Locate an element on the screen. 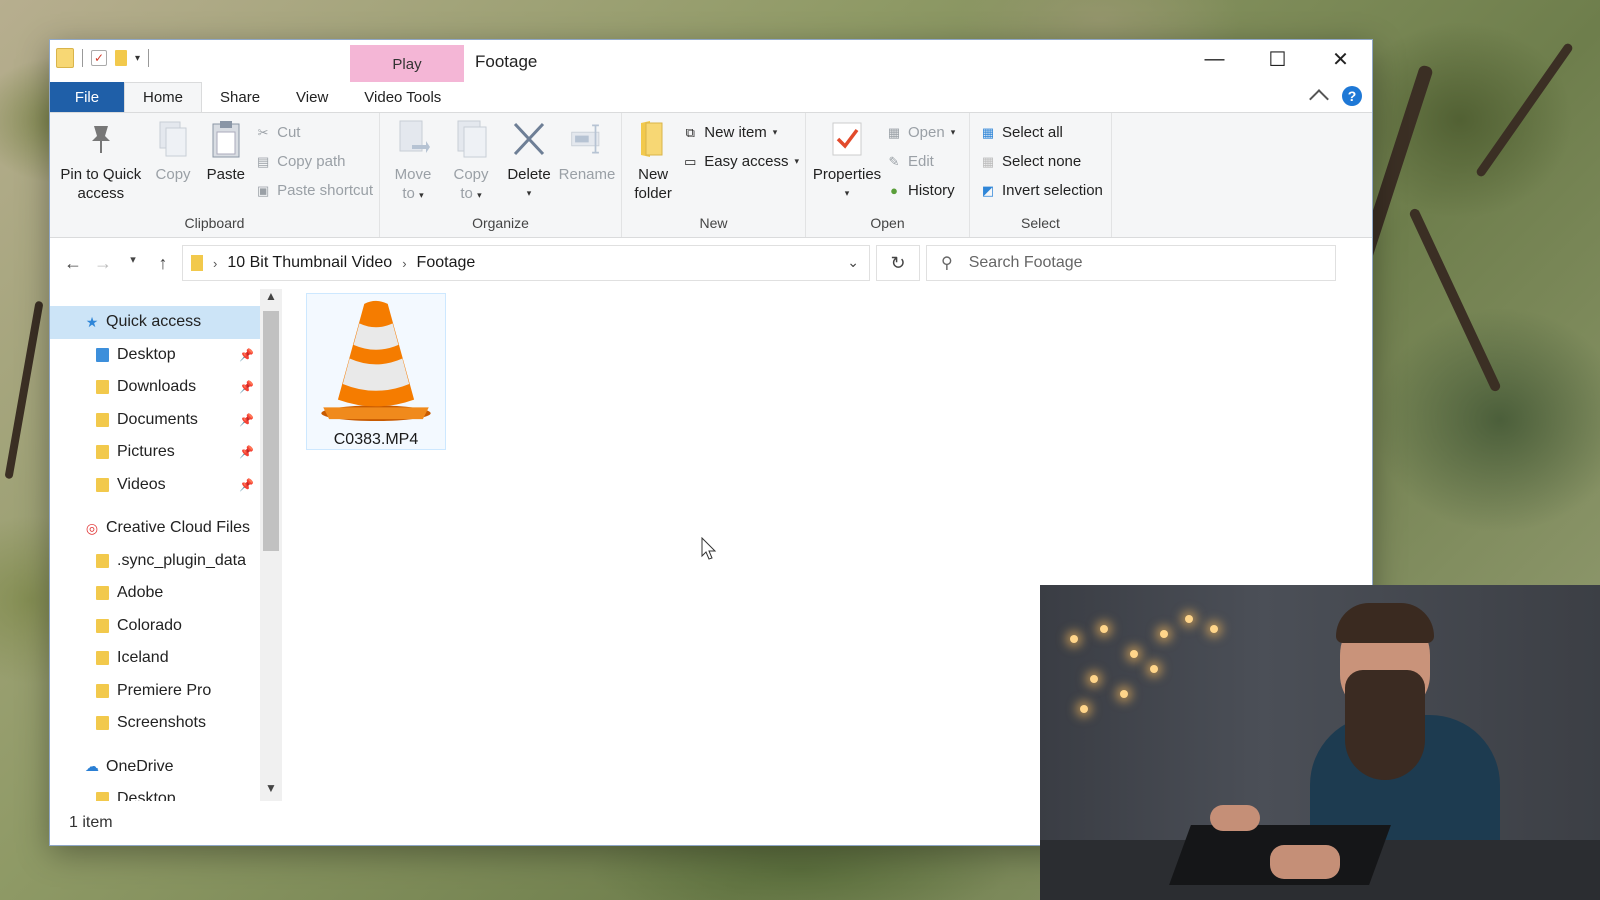 The height and width of the screenshot is (900, 1600). easy-access-button: ▭ Easy access ▾ is located at coordinates (740, 161).